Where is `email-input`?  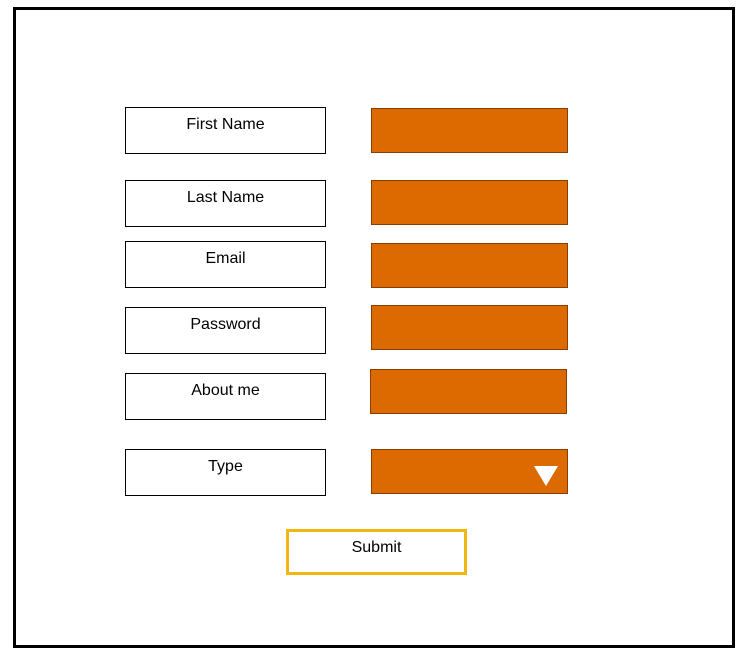
email-input is located at coordinates (469, 265).